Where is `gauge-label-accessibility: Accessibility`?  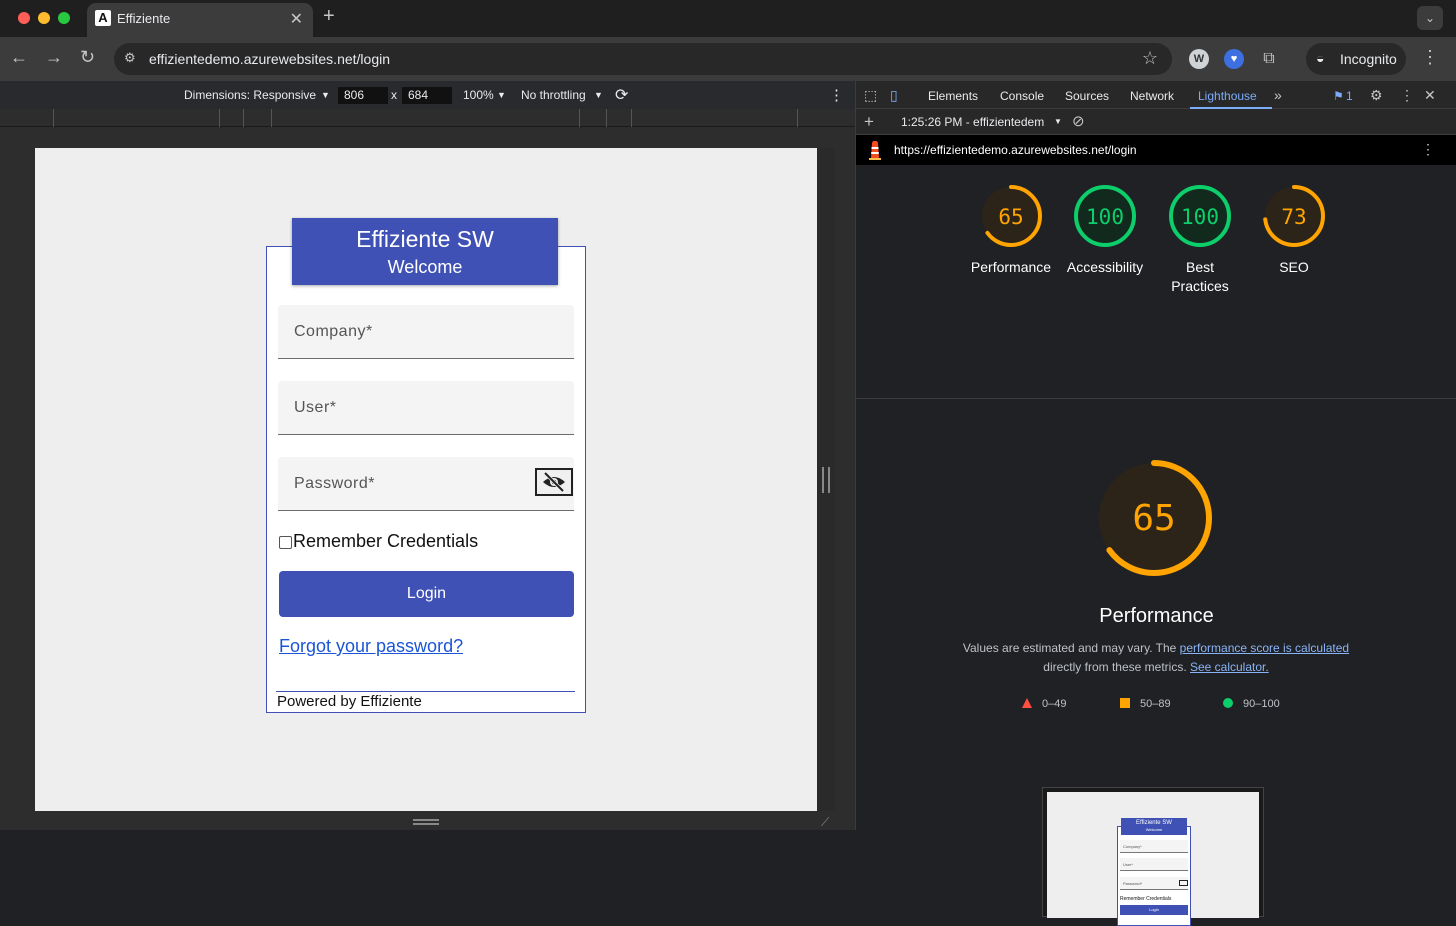 gauge-label-accessibility: Accessibility is located at coordinates (1105, 267).